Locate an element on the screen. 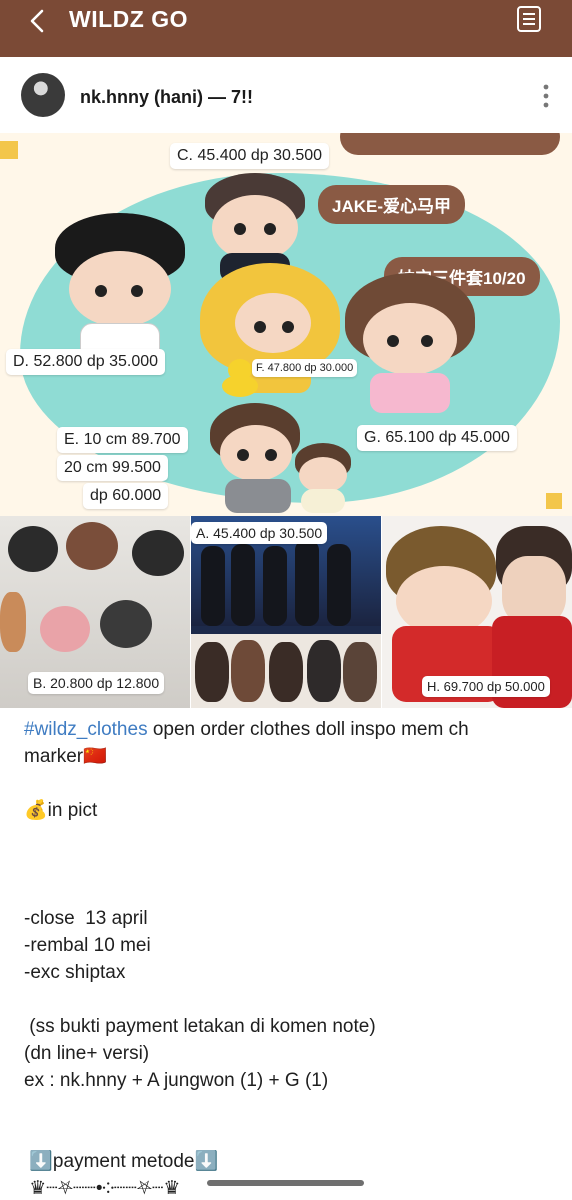  caption-line: -exc shiptax is located at coordinates (75, 972).